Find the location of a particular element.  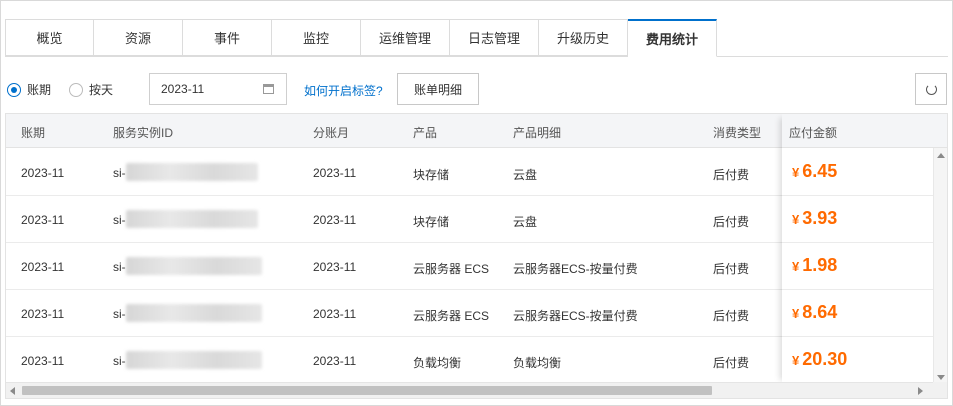

cell-product: 负载均衡 is located at coordinates (437, 363).